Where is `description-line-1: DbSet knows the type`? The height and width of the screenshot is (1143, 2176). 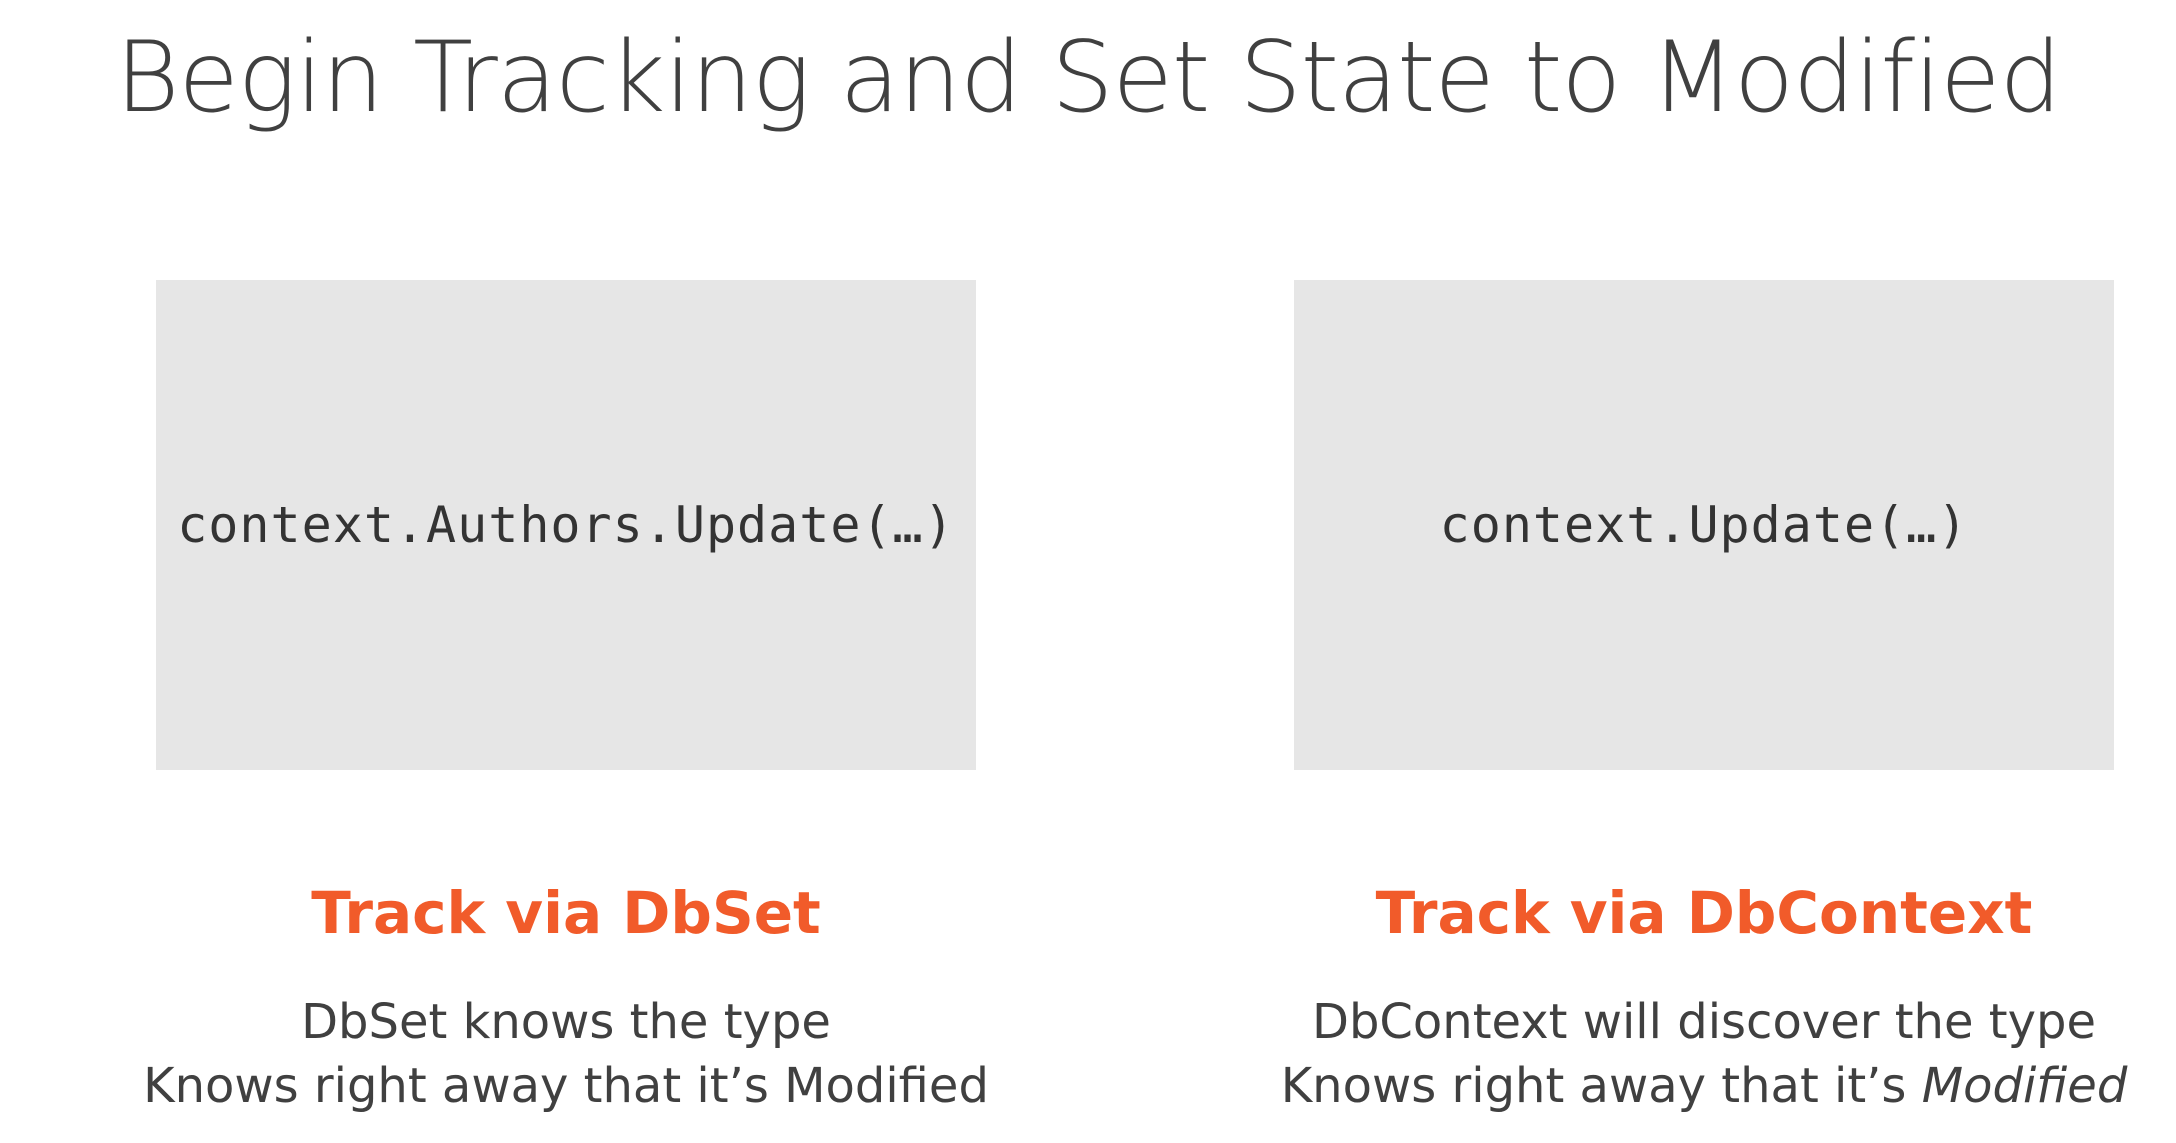
description-line-1: DbSet knows the type is located at coordinates (566, 1022).